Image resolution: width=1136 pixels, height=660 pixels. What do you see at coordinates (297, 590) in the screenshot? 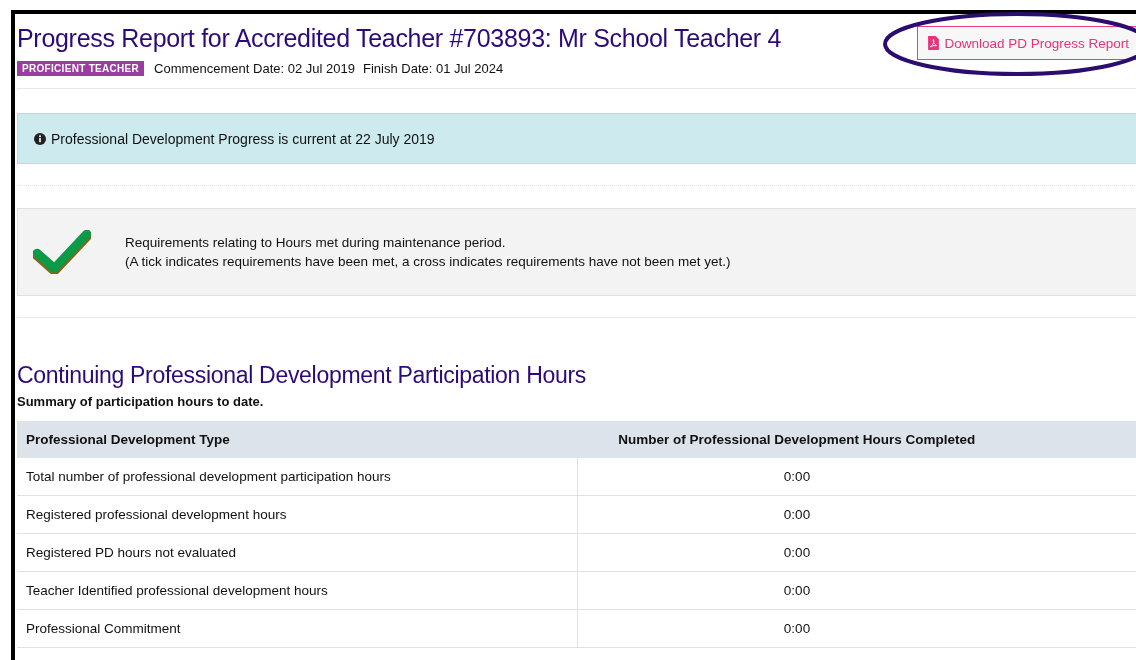
I see `table-cell: Teacher Identified professional development hours` at bounding box center [297, 590].